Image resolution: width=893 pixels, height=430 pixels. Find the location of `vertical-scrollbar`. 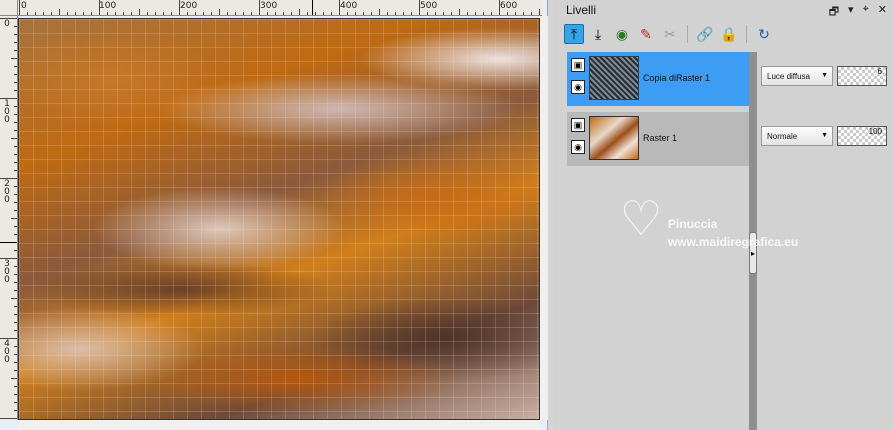

vertical-scrollbar is located at coordinates (544, 218).